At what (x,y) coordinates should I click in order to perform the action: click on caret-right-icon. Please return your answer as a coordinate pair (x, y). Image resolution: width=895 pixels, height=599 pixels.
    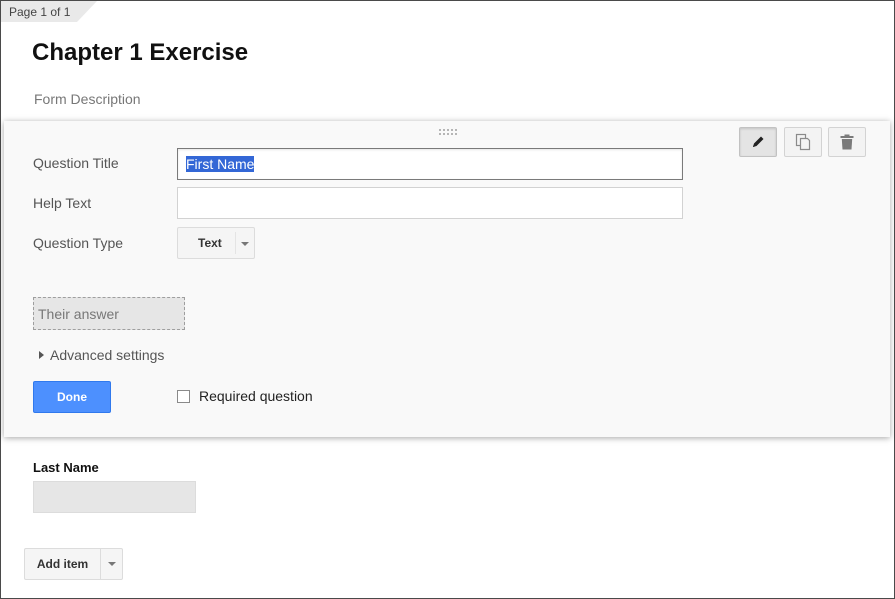
    Looking at the image, I should click on (41, 355).